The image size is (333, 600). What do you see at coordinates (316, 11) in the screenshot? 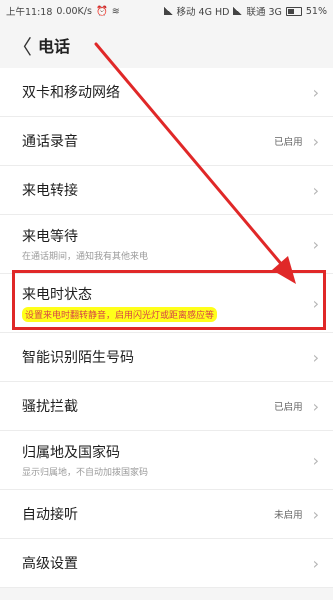
I see `battery-level: 51%` at bounding box center [316, 11].